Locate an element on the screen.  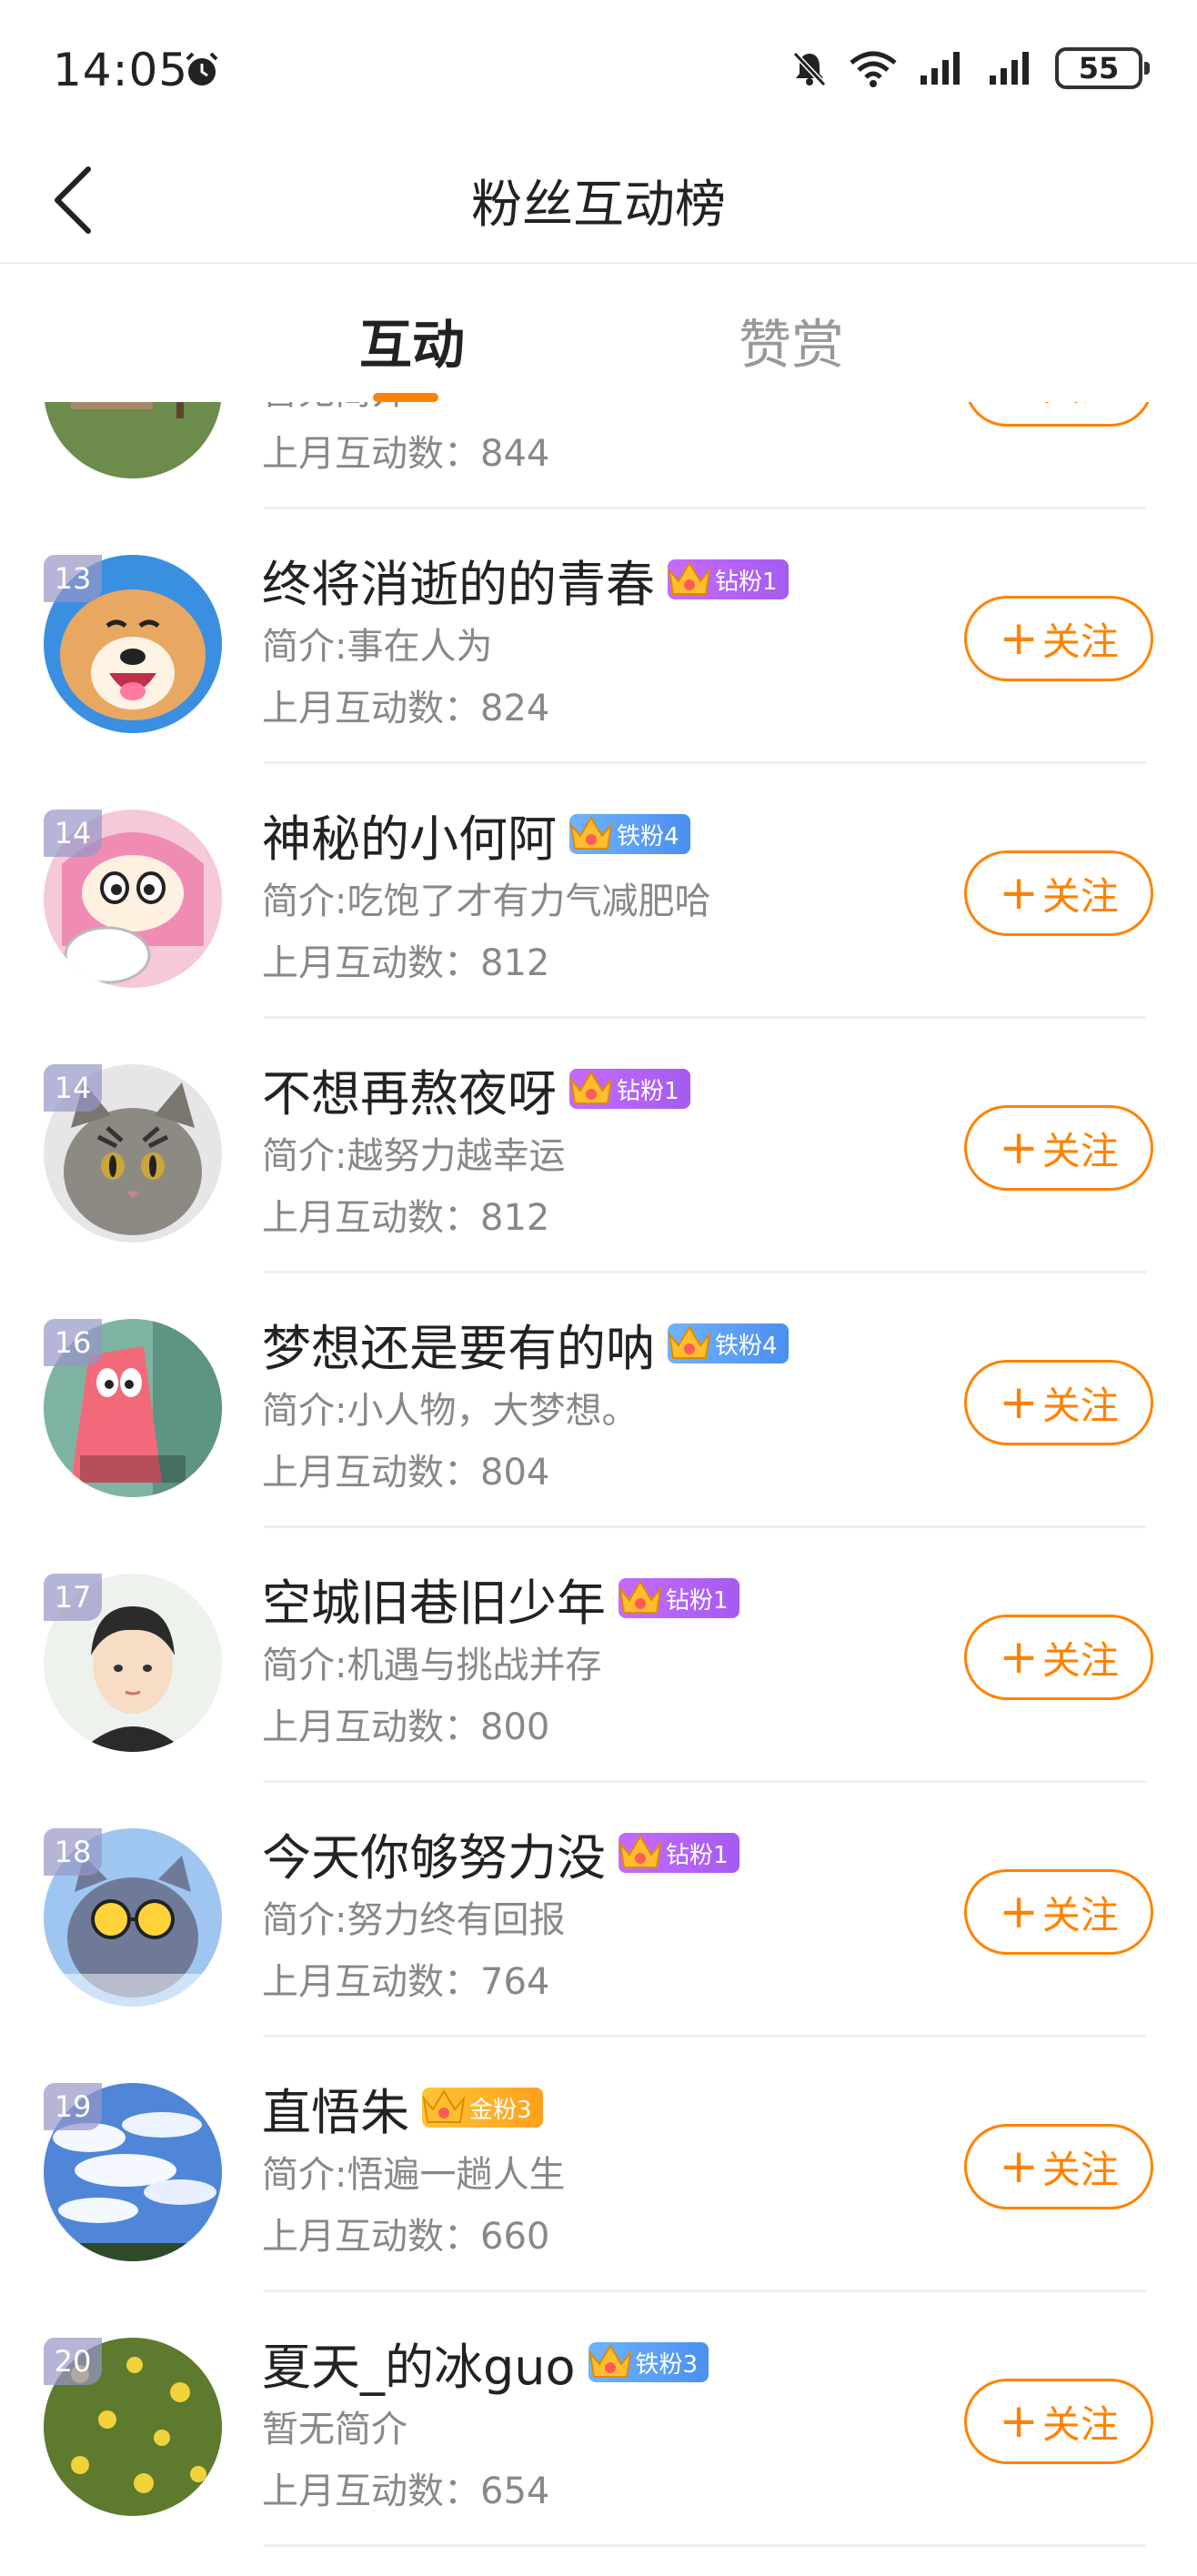
fan-badge: 铁粉3 is located at coordinates (648, 2362).